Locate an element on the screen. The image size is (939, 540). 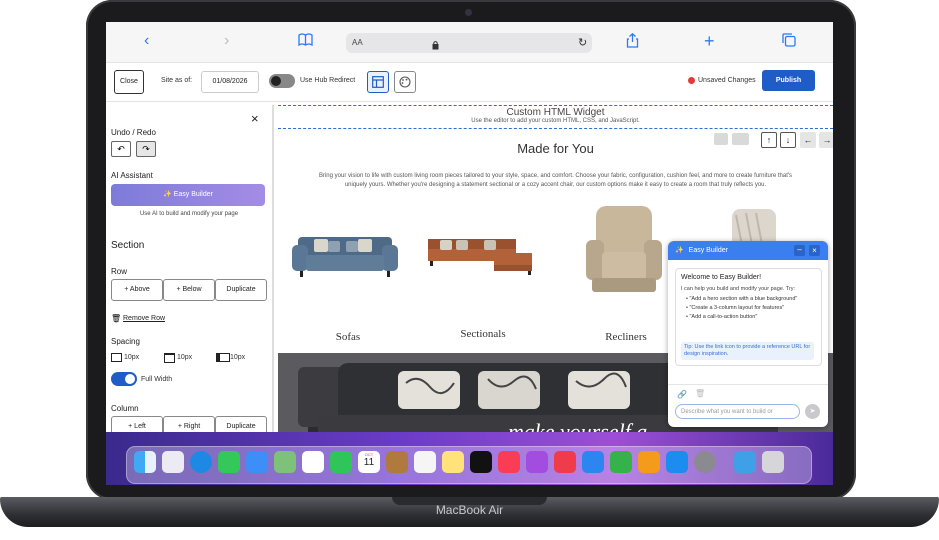
podcasts-icon is located at coordinates (537, 462).